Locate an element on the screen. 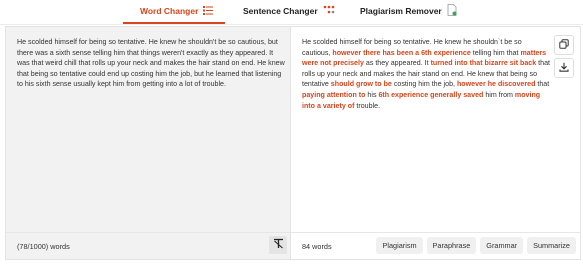 The width and height of the screenshot is (583, 264). output-text-segment: as they appeared. It is located at coordinates (397, 63).